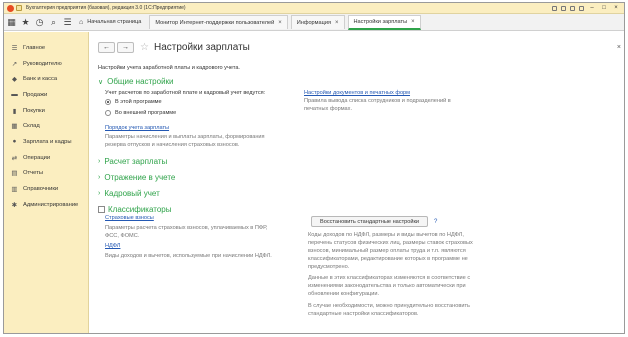 This screenshot has width=628, height=337. I want to click on favorites-star-icon: ★, so click(25, 22).